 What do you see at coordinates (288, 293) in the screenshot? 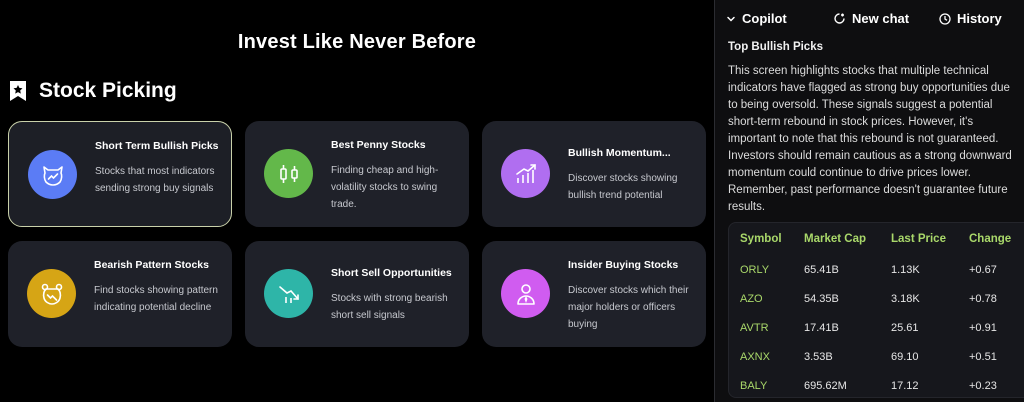
I see `trend-down-icon` at bounding box center [288, 293].